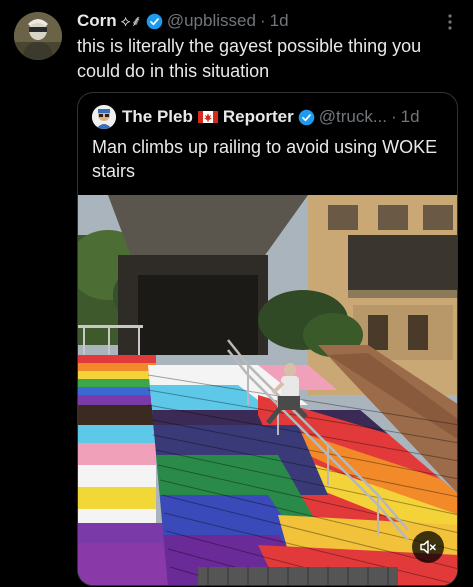 This screenshot has width=473, height=587. Describe the element at coordinates (410, 117) in the screenshot. I see `quoted-timestamp: 1d` at that location.